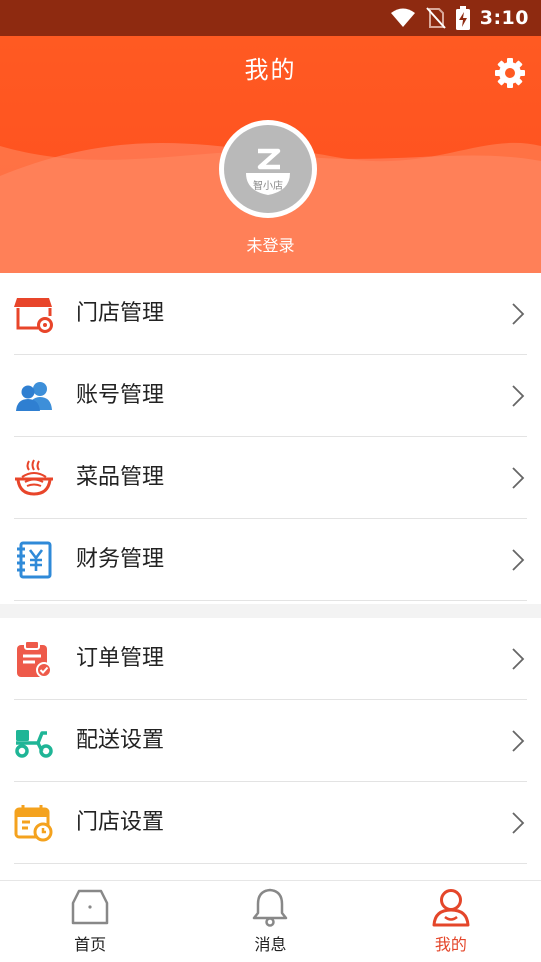 The image size is (541, 962). Describe the element at coordinates (120, 313) in the screenshot. I see `menu-label: 门店管理` at that location.